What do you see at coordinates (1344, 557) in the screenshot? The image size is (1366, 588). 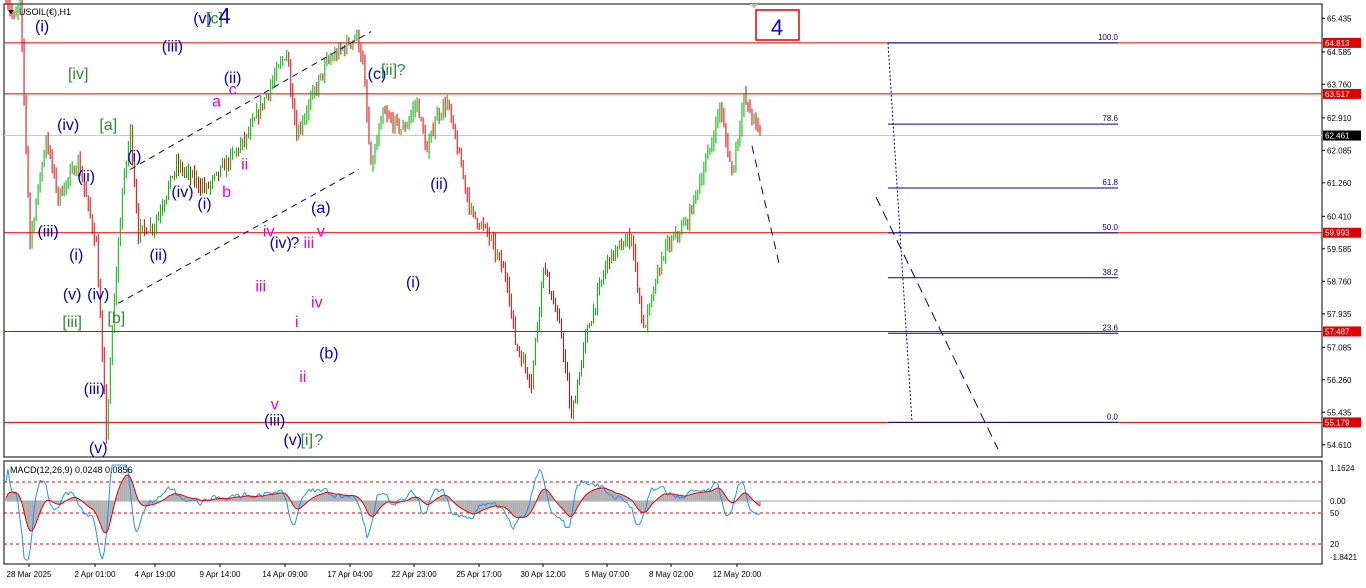 I see `macd-axis-label: -1.8421` at bounding box center [1344, 557].